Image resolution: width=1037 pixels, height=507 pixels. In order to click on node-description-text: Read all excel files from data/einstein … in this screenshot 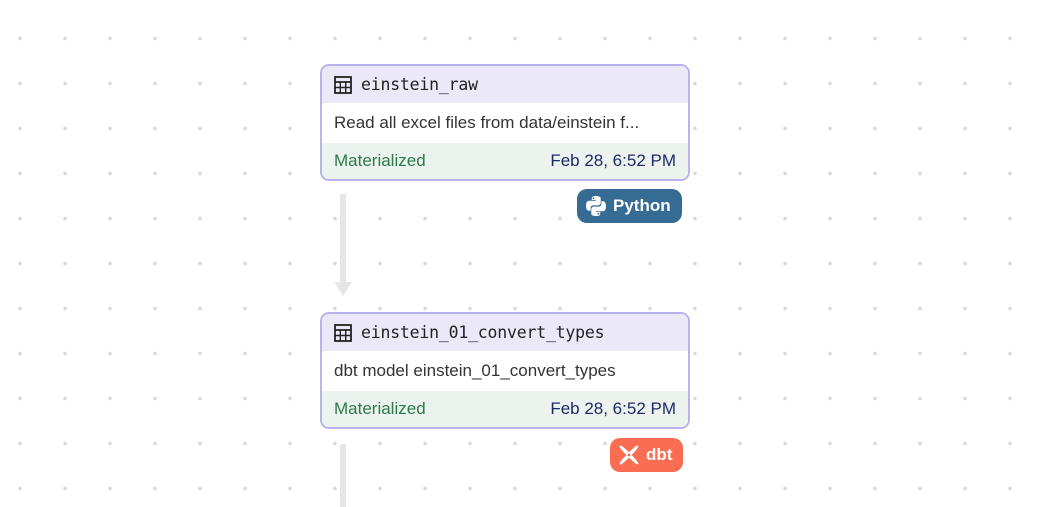, I will do `click(487, 122)`.